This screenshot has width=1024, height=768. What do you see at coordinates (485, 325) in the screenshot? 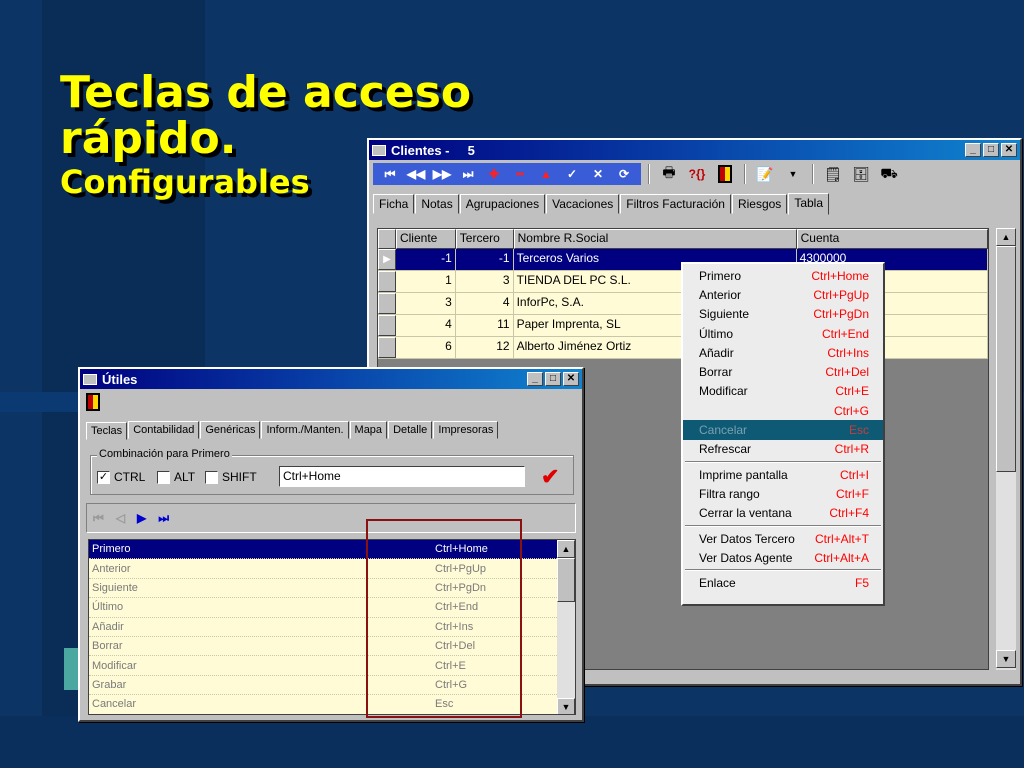
I see `cell-tercero: 11` at bounding box center [485, 325].